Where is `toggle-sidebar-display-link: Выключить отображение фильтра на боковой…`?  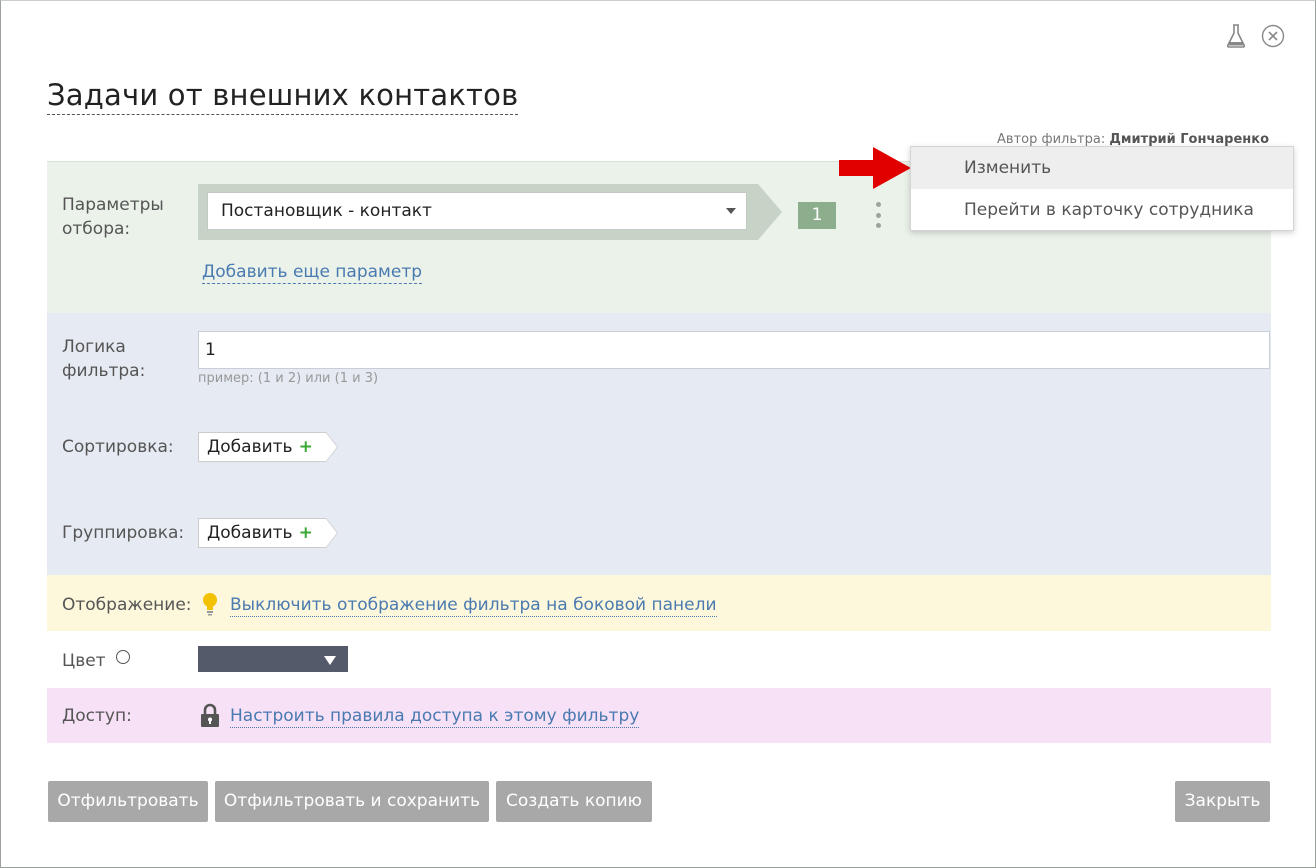 toggle-sidebar-display-link: Выключить отображение фильтра на боковой… is located at coordinates (473, 605).